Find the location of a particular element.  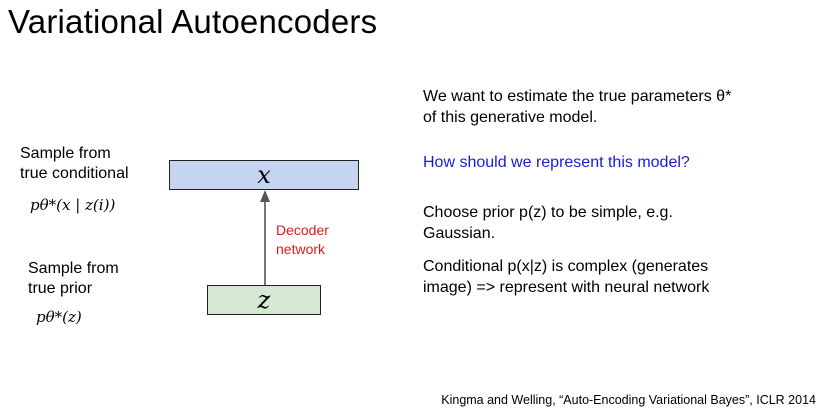

conditional-label-line1: Sample from is located at coordinates (65, 153).